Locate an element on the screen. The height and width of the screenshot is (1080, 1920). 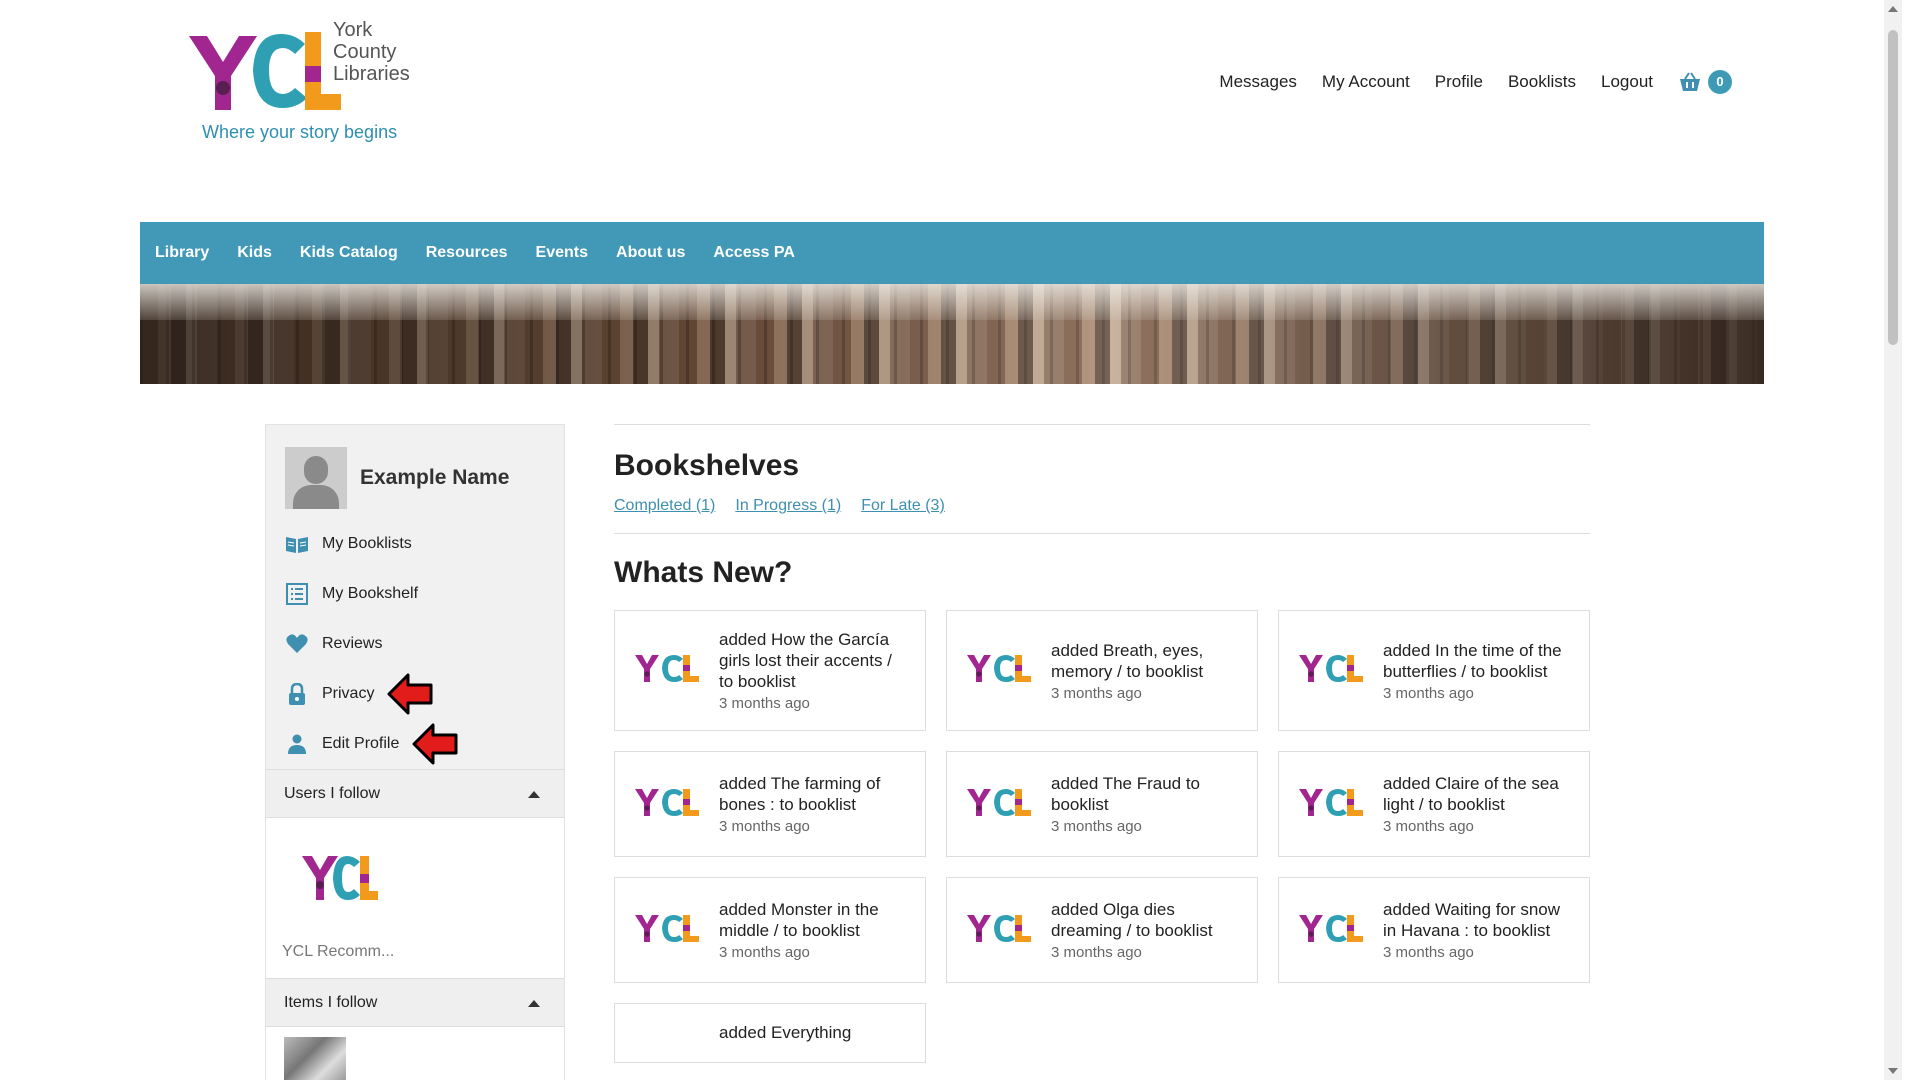
activity-card: added The Fraud to booklist 3 months ago is located at coordinates (1102, 804).